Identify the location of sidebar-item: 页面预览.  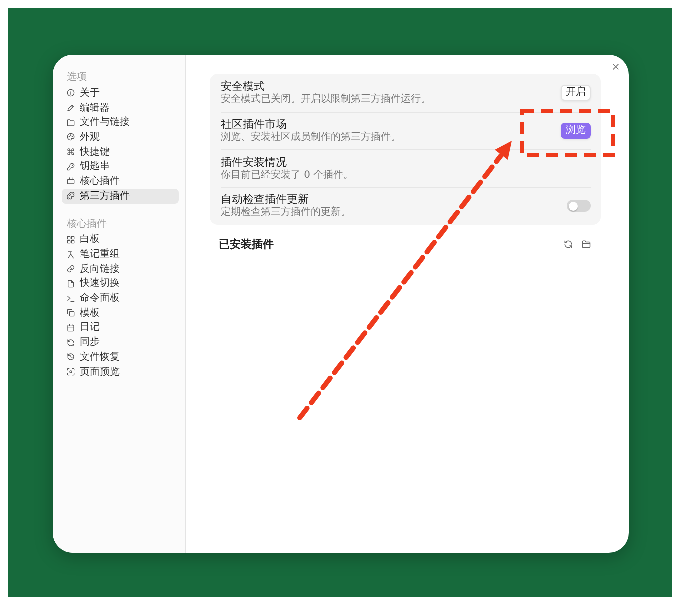
(120, 372).